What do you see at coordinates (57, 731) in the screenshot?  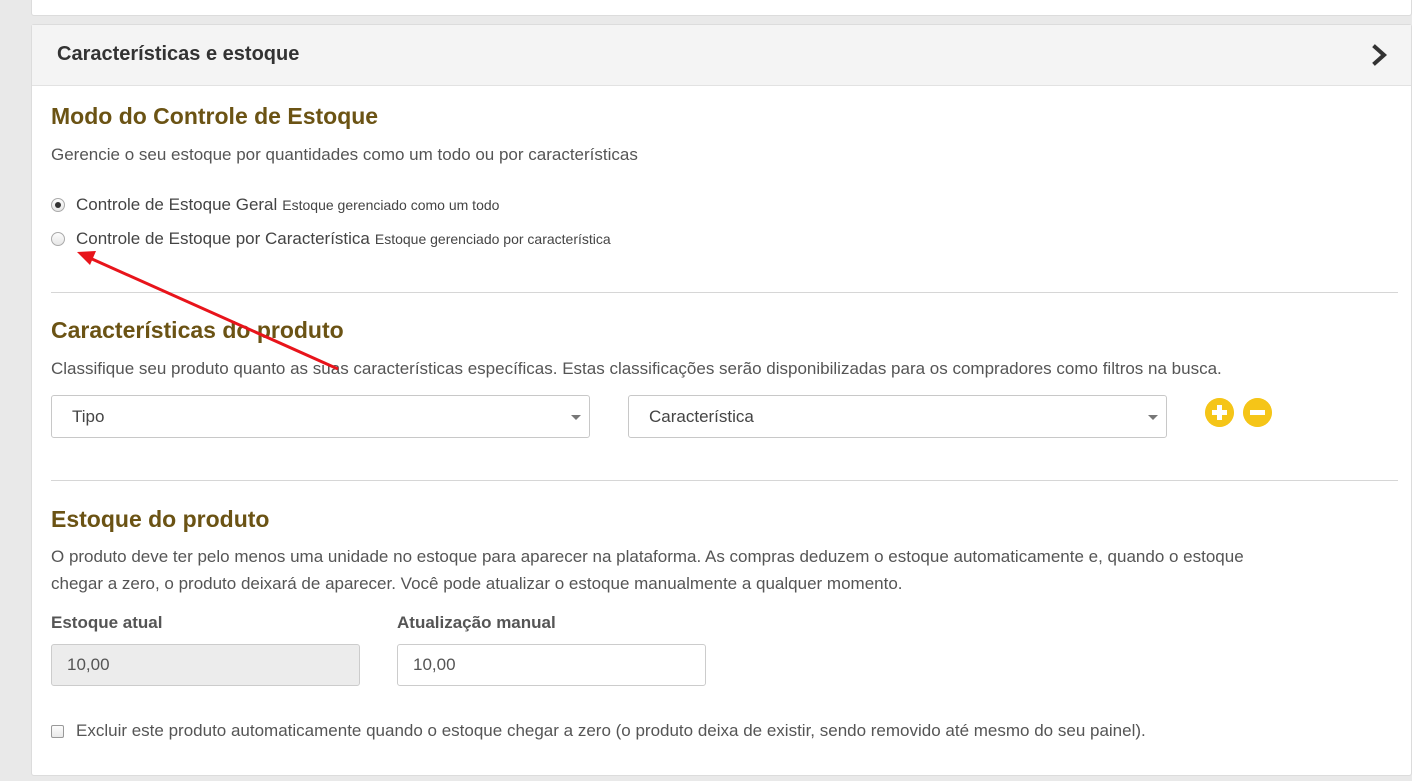 I see `auto-delete-checkbox` at bounding box center [57, 731].